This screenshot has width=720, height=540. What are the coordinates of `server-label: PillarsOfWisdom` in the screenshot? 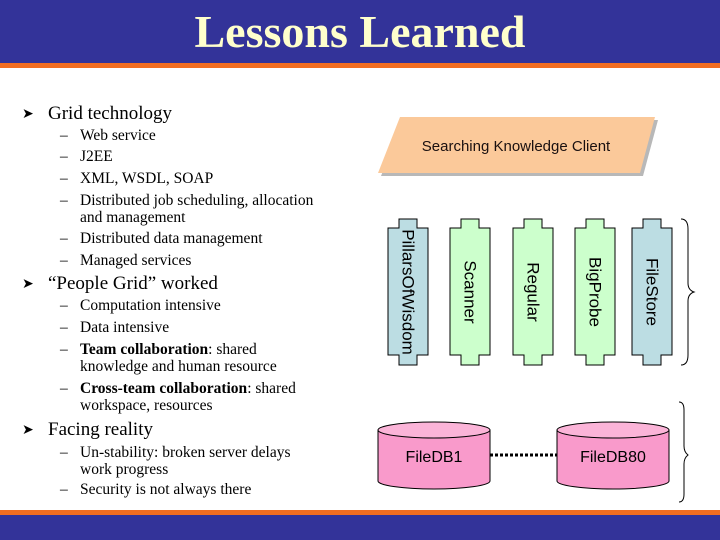 It's located at (408, 292).